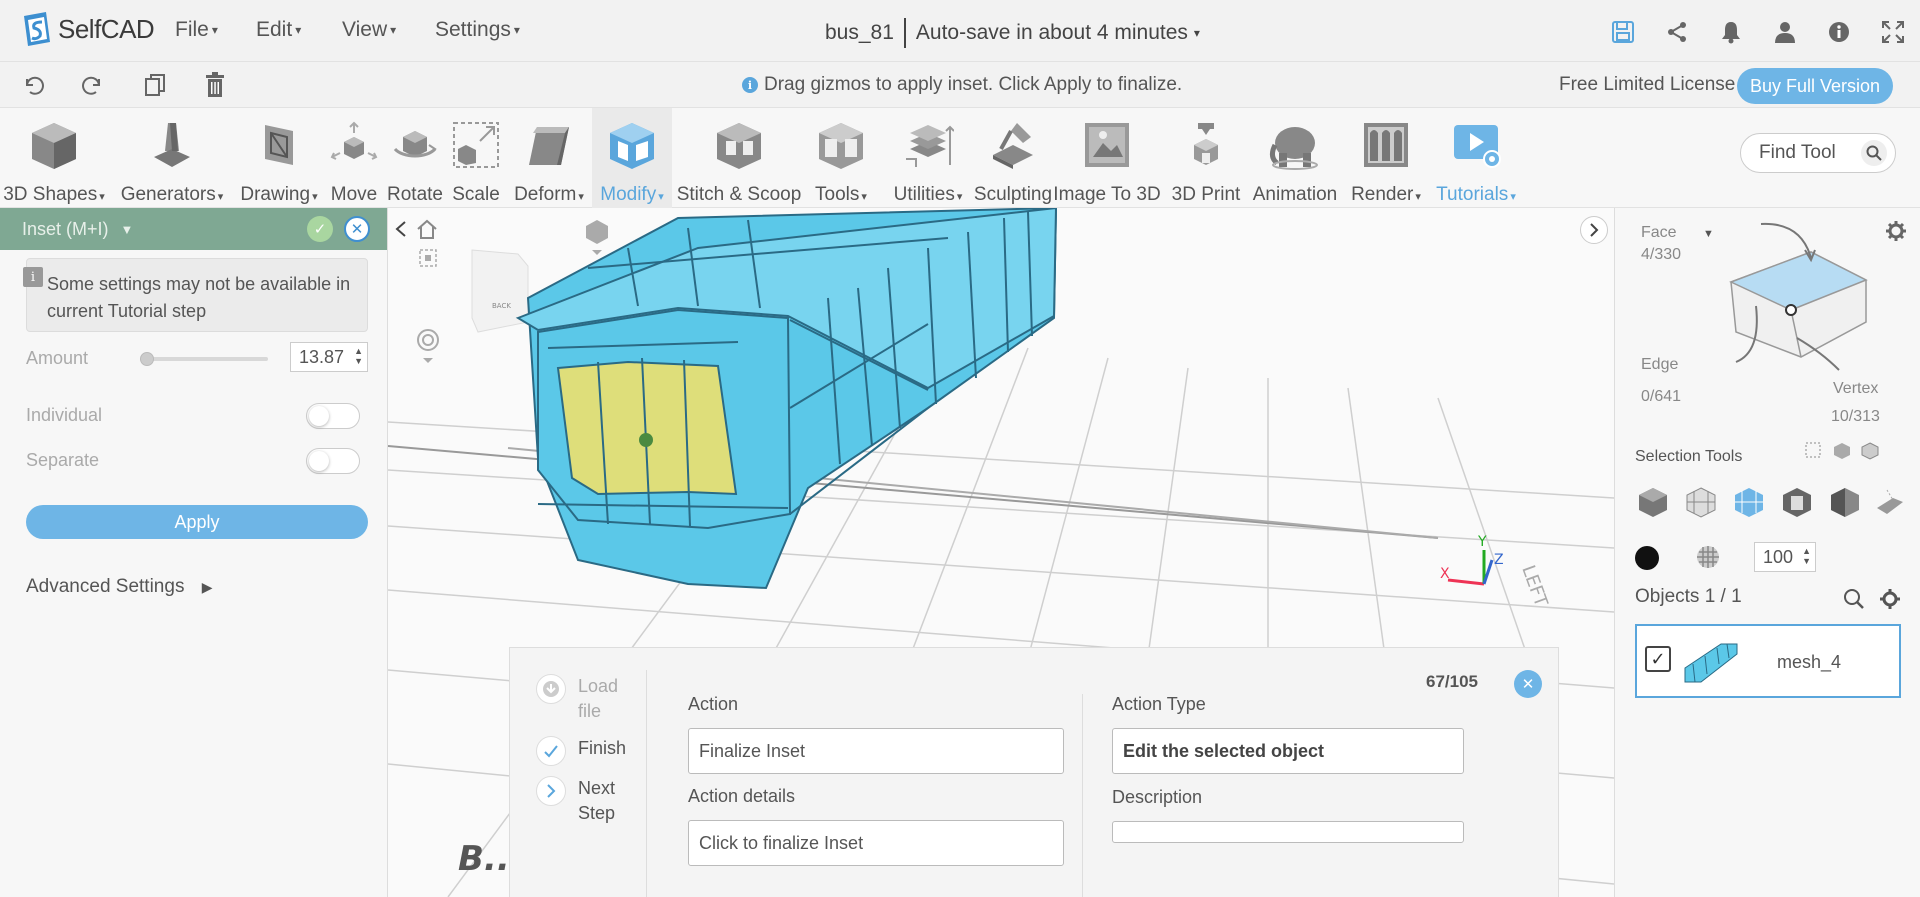 The image size is (1920, 897). Describe the element at coordinates (859, 33) in the screenshot. I see `document-name: bus_81` at that location.